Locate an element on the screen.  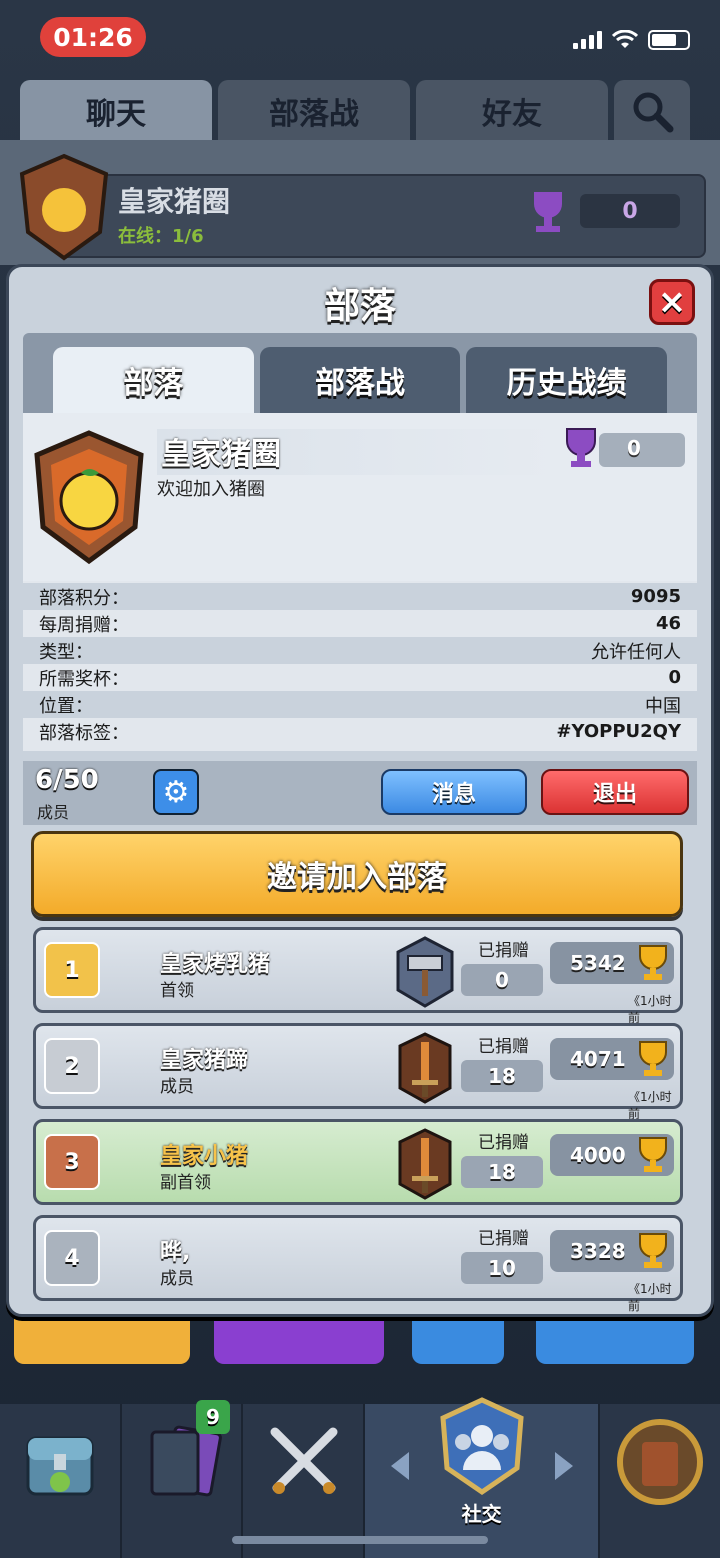
background-clan-online: 在线：1/6 is located at coordinates (161, 236).